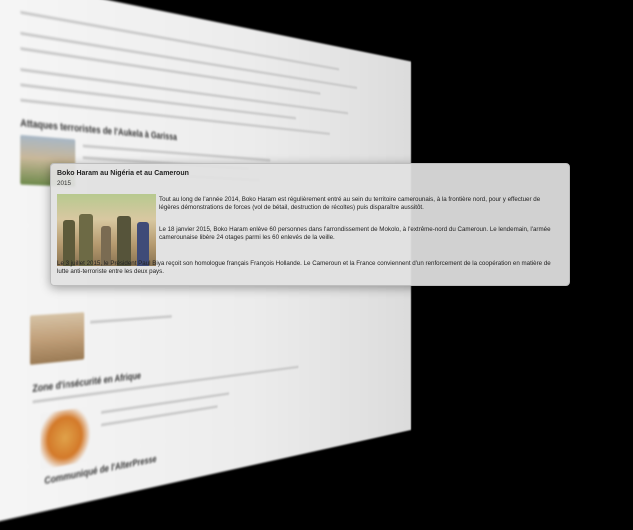 The width and height of the screenshot is (633, 530). I want to click on news-thumbnail, so click(57, 338).